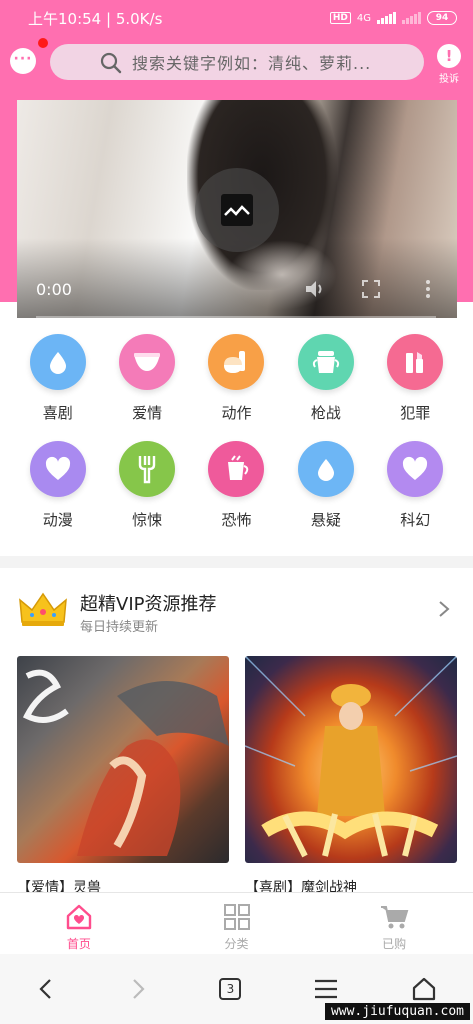 Image resolution: width=473 pixels, height=1024 pixels. I want to click on category-item: 恐怖, so click(236, 485).